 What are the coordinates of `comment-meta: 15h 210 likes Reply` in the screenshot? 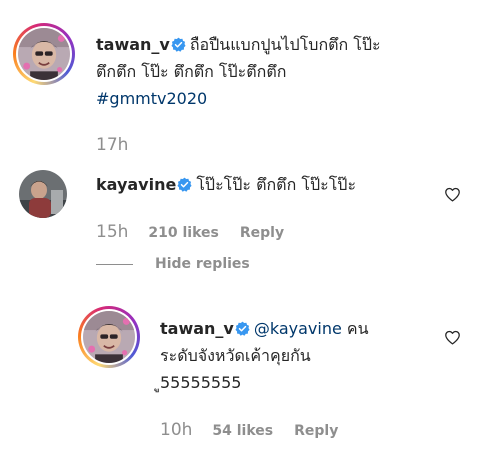 It's located at (190, 232).